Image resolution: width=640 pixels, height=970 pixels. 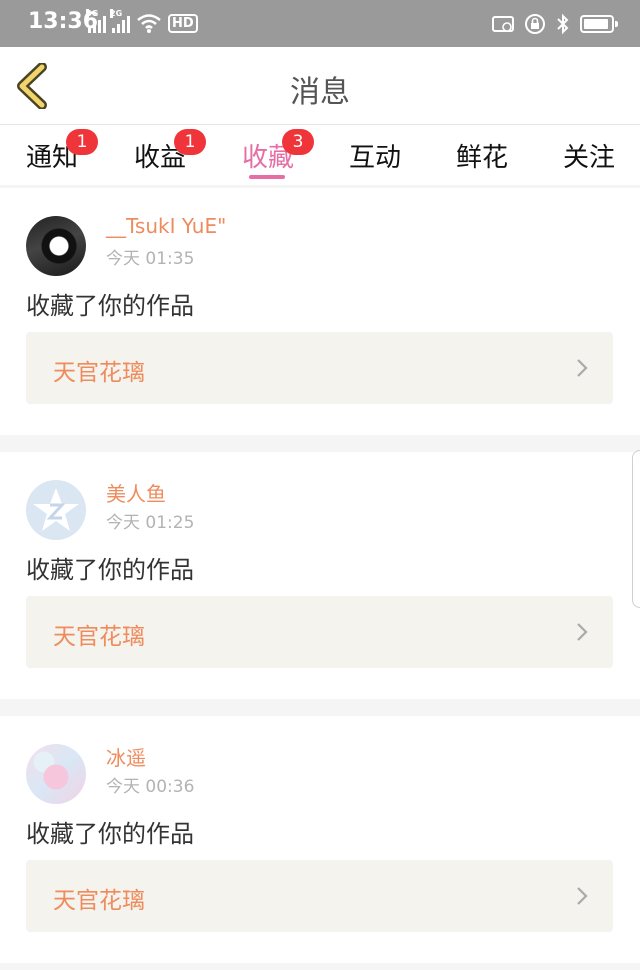 What do you see at coordinates (150, 787) in the screenshot?
I see `message-time: 今天 00:36` at bounding box center [150, 787].